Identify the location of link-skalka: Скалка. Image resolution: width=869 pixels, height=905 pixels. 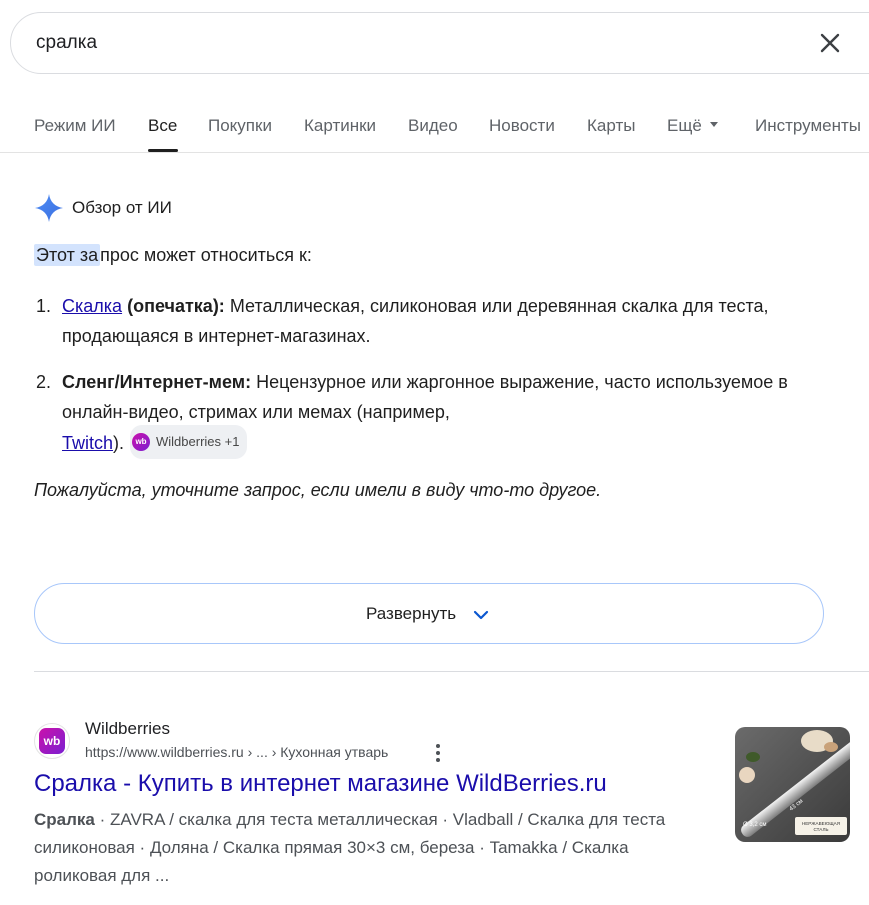
(92, 306).